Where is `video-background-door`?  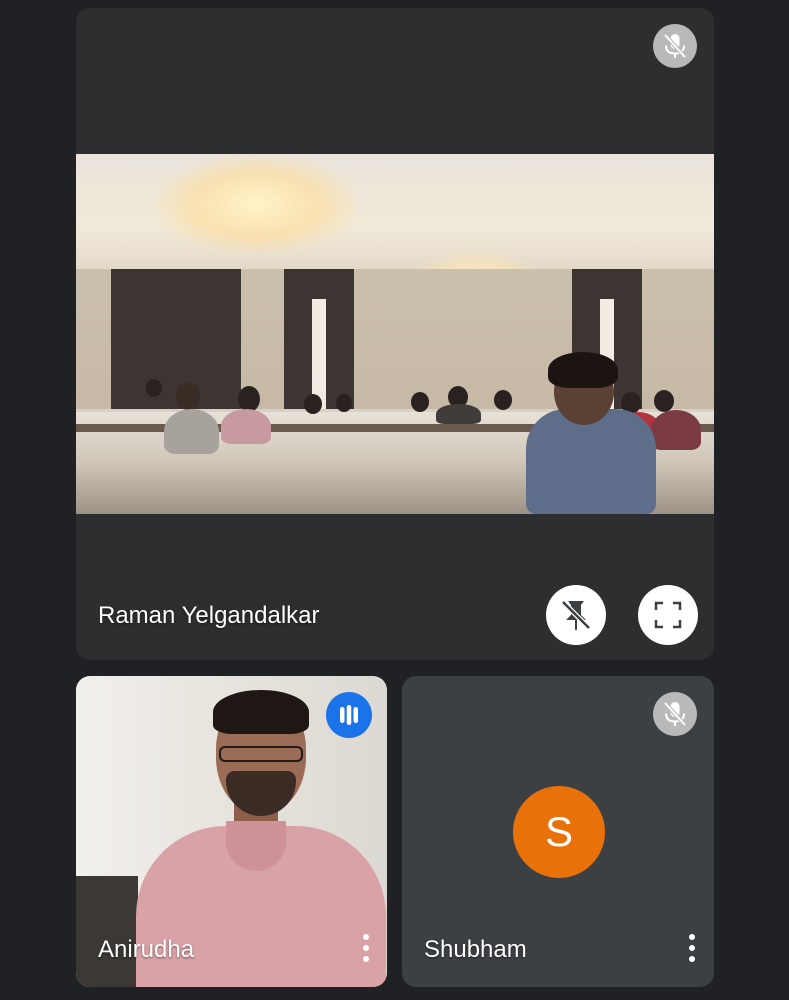 video-background-door is located at coordinates (107, 931).